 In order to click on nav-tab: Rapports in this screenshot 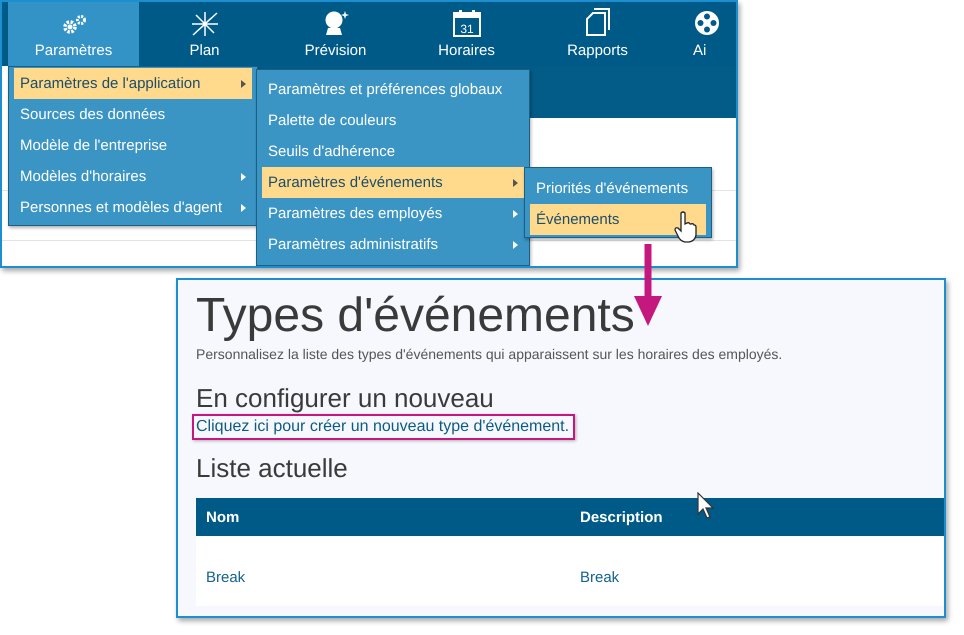, I will do `click(597, 34)`.